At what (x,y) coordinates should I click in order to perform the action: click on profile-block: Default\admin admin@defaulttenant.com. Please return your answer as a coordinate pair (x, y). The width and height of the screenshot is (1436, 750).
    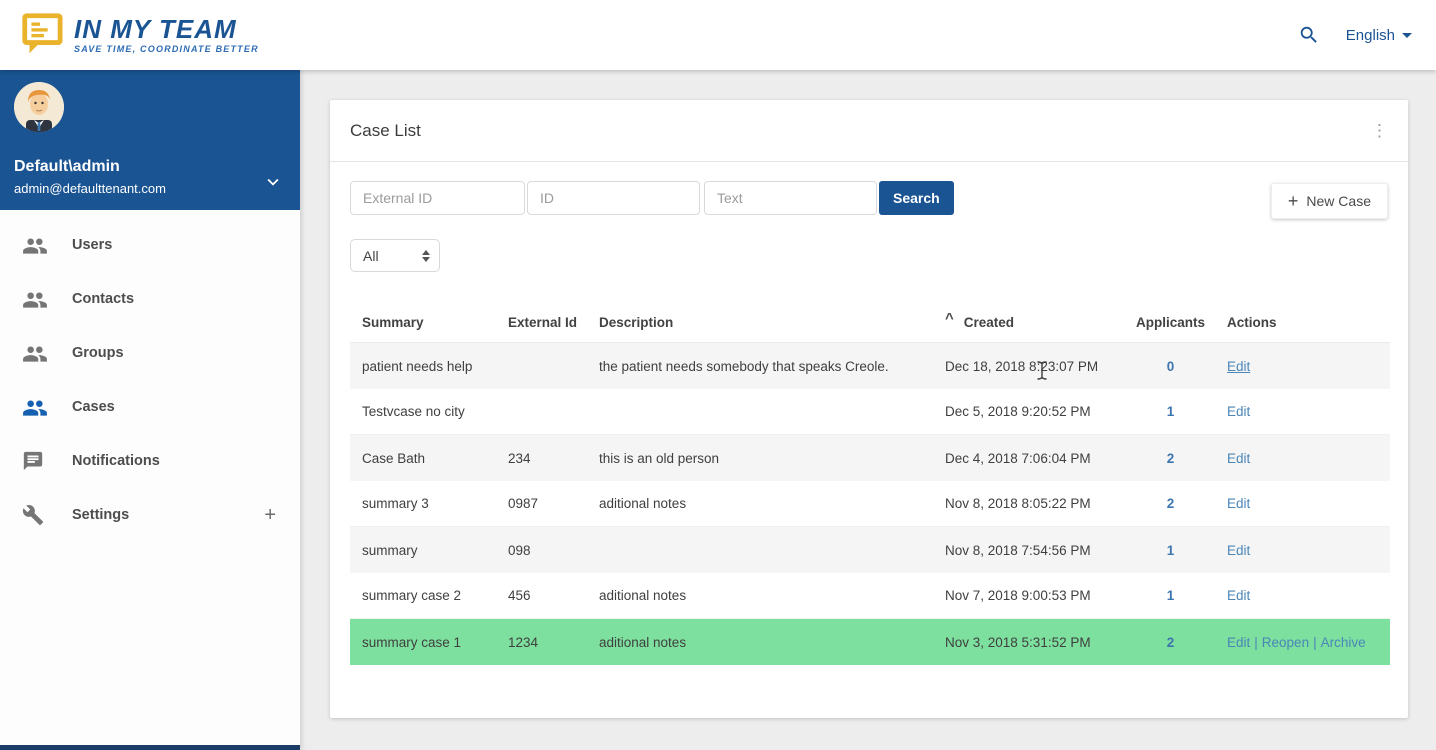
    Looking at the image, I should click on (150, 140).